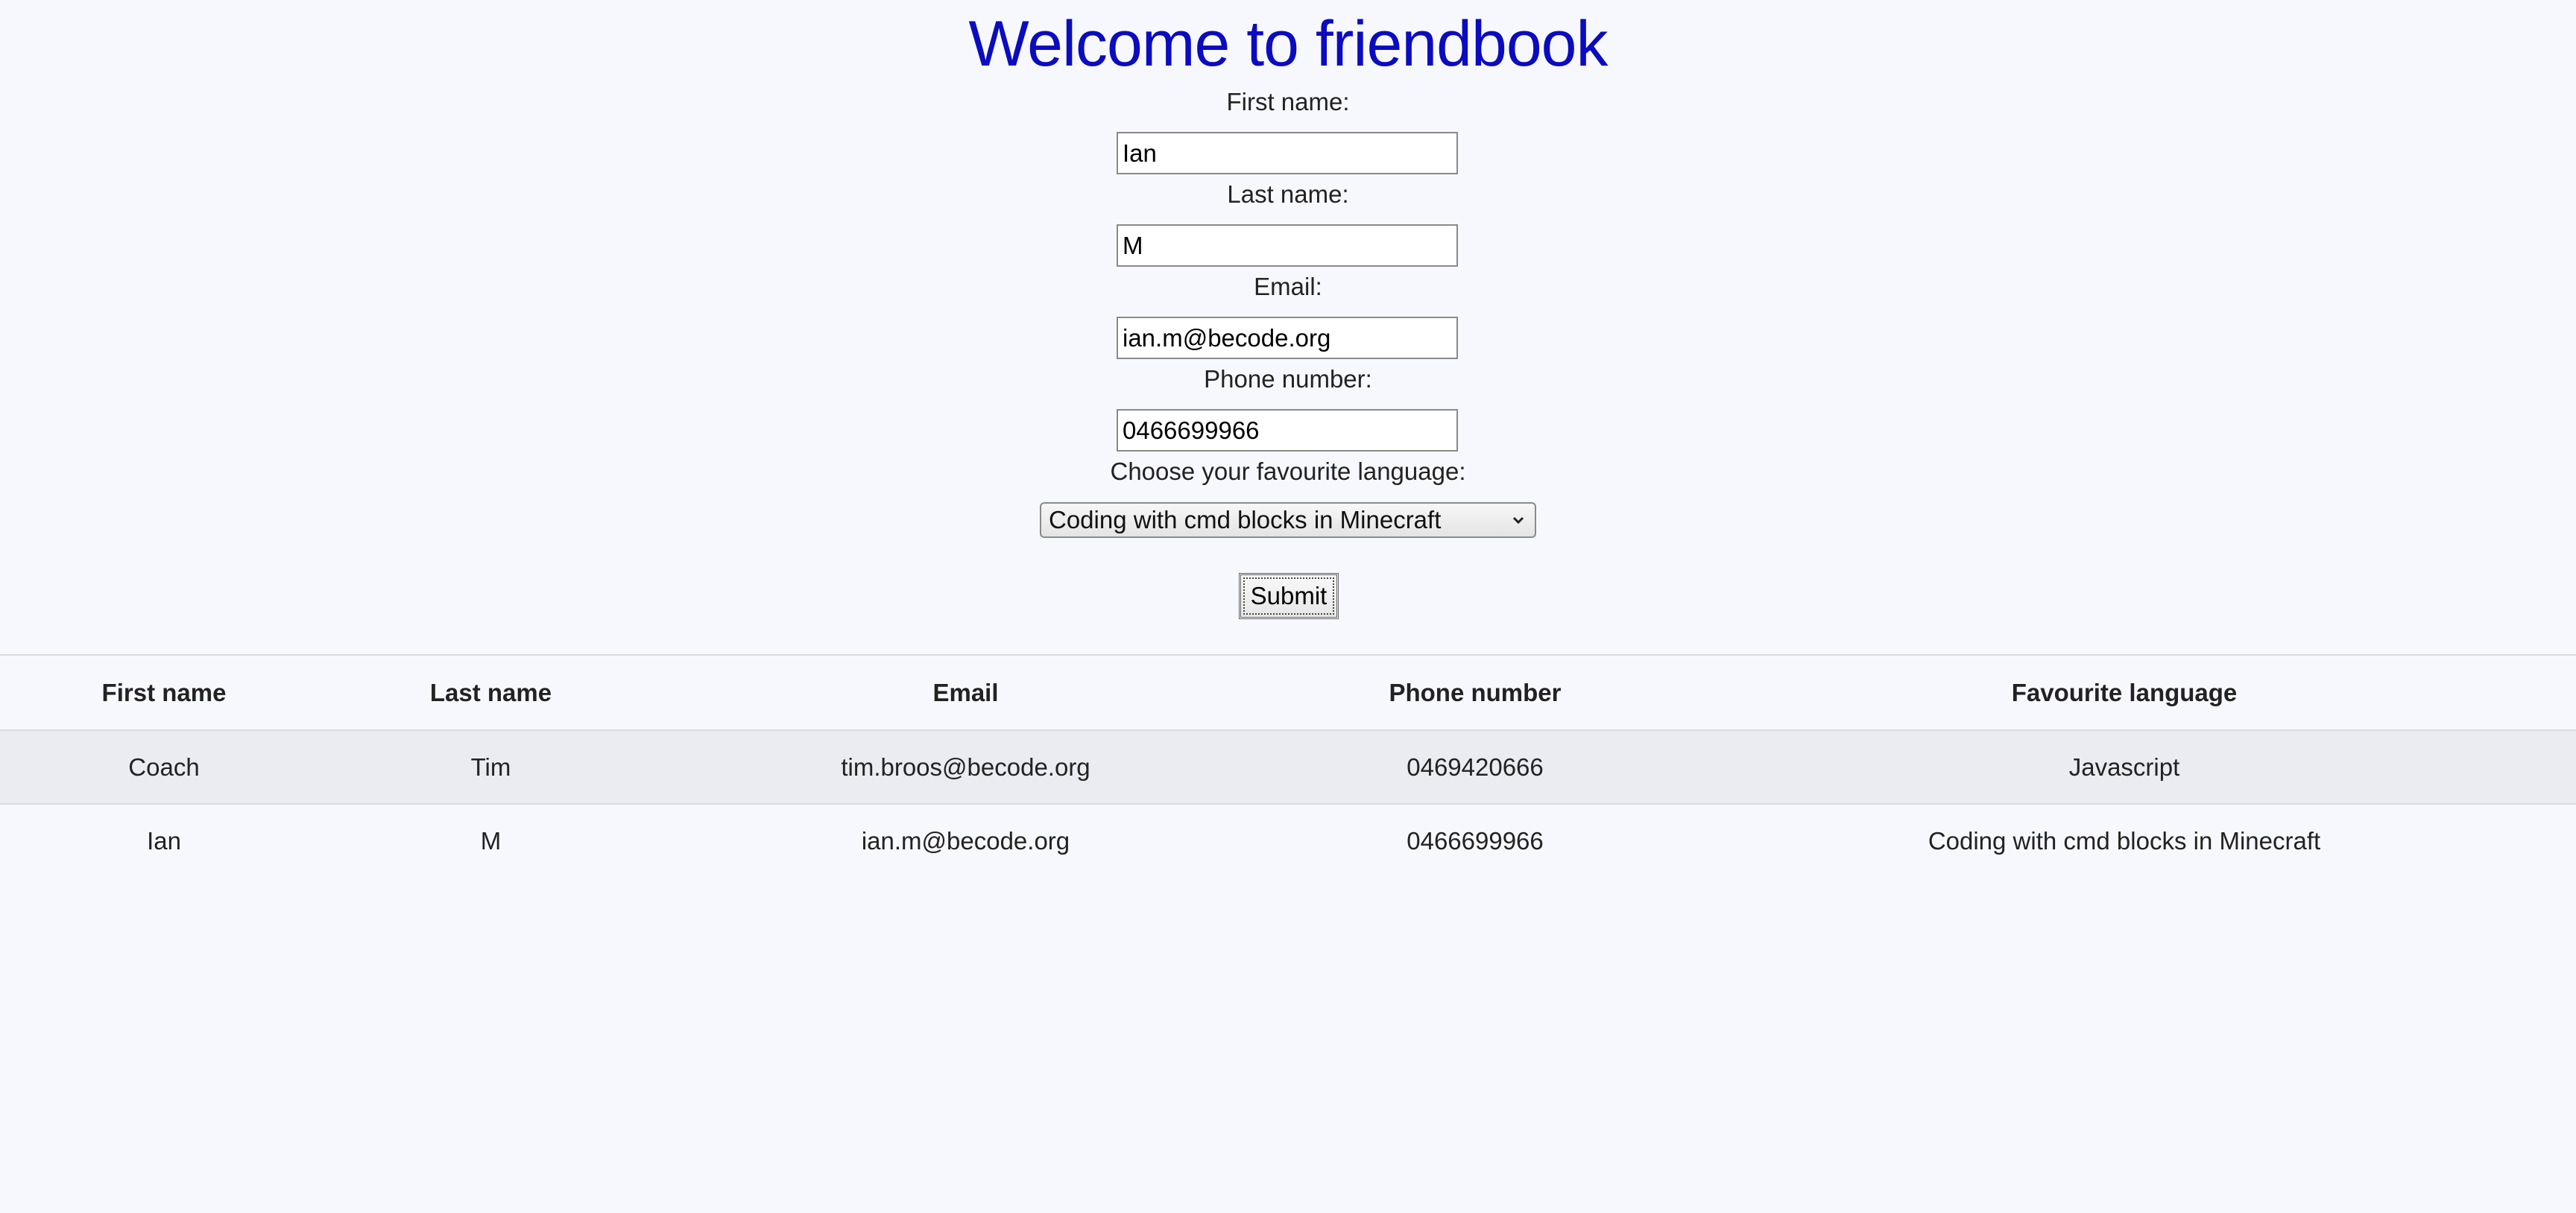  I want to click on language-label: Choose your favourite language:, so click(1288, 471).